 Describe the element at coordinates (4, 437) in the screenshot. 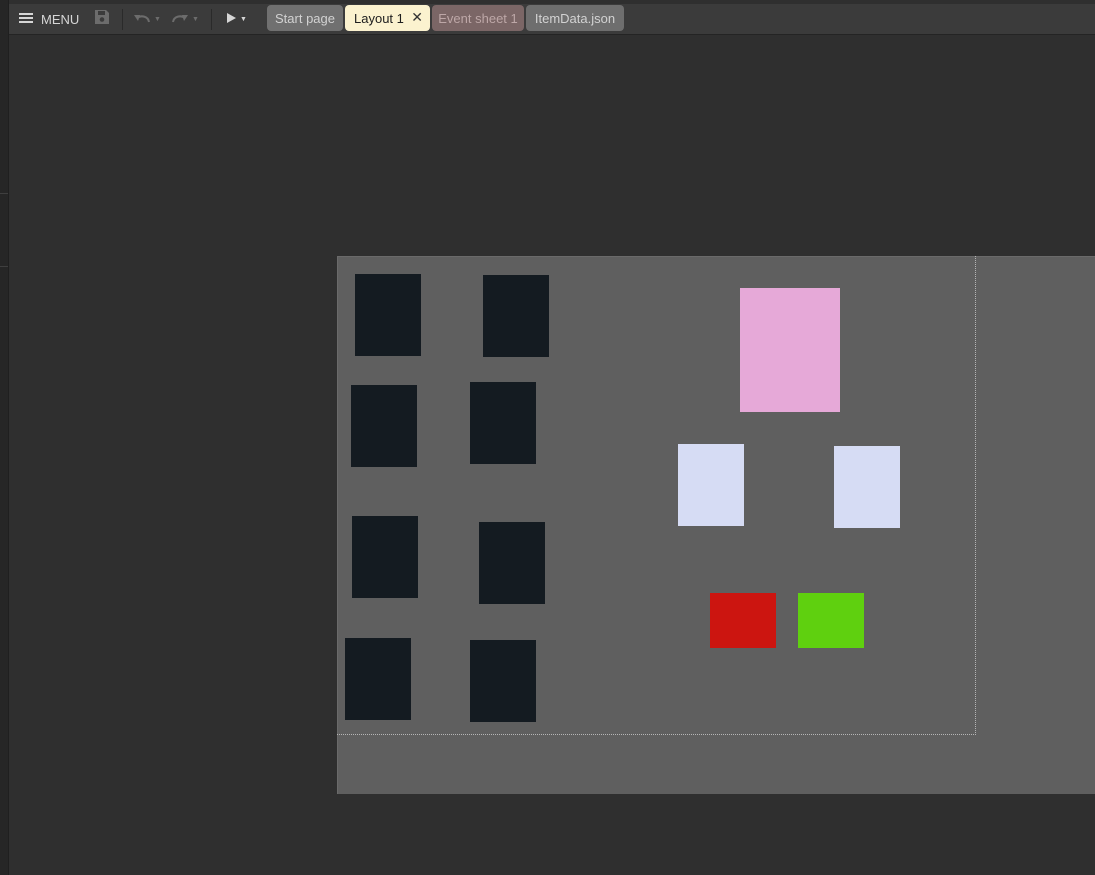

I see `left-panel-gutter` at that location.